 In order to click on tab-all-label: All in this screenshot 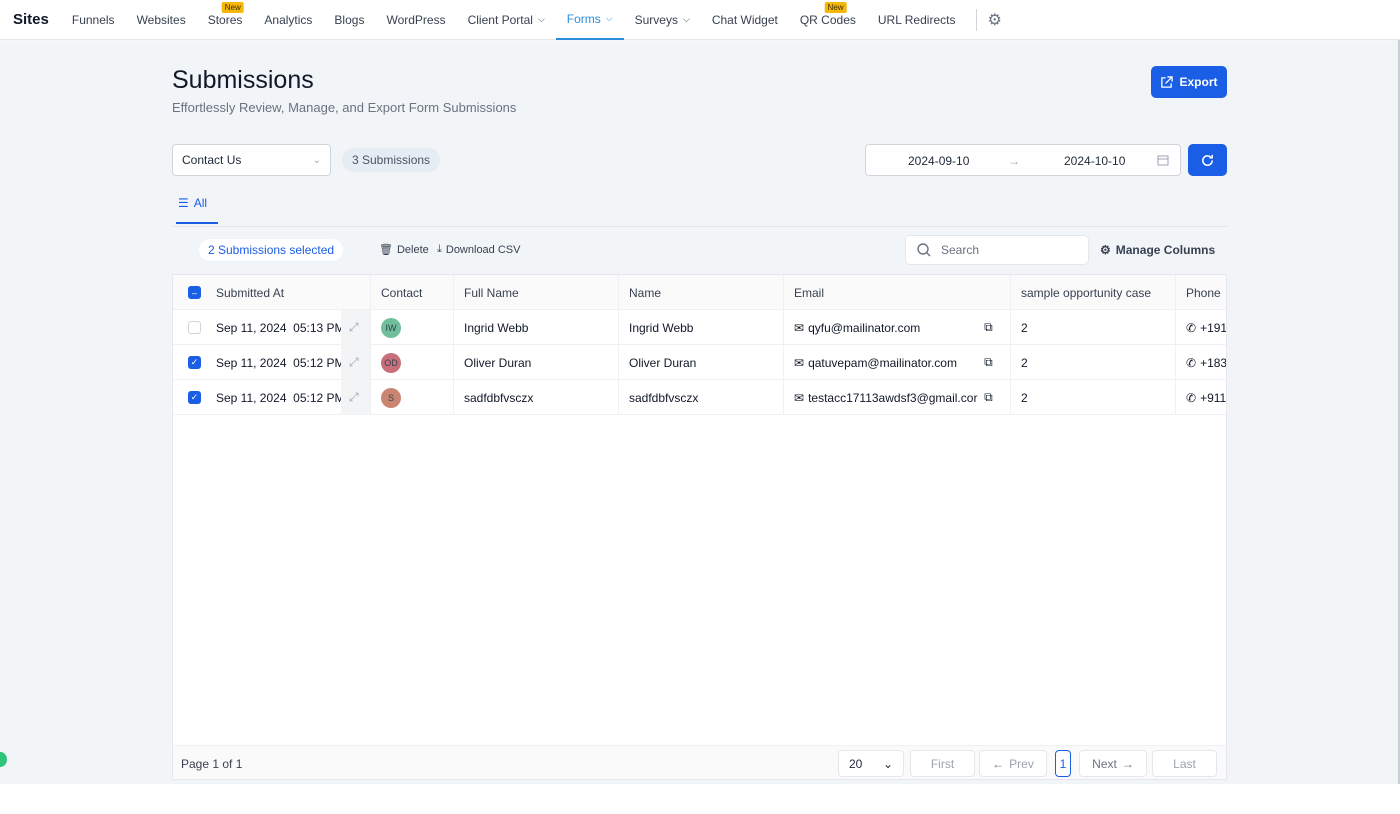, I will do `click(200, 203)`.